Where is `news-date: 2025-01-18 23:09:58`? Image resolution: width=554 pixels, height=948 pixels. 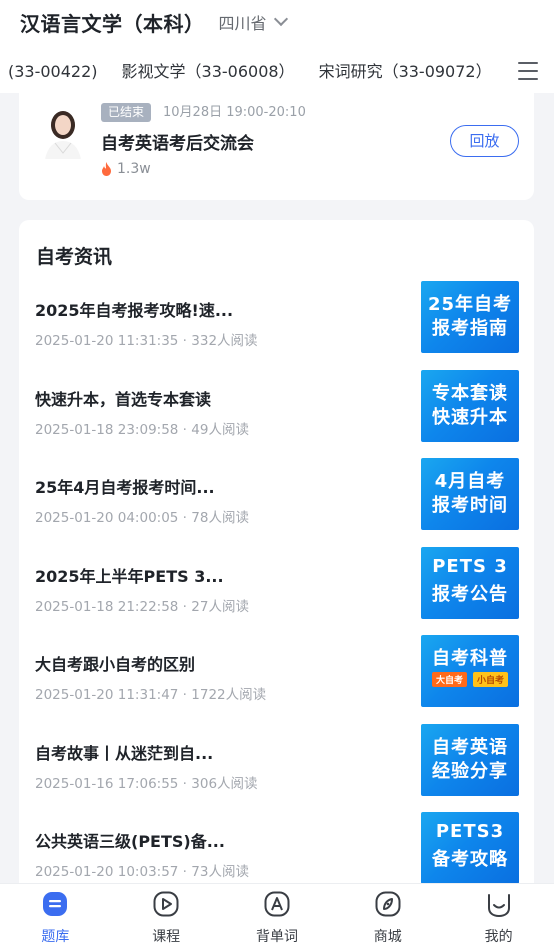 news-date: 2025-01-18 23:09:58 is located at coordinates (107, 429).